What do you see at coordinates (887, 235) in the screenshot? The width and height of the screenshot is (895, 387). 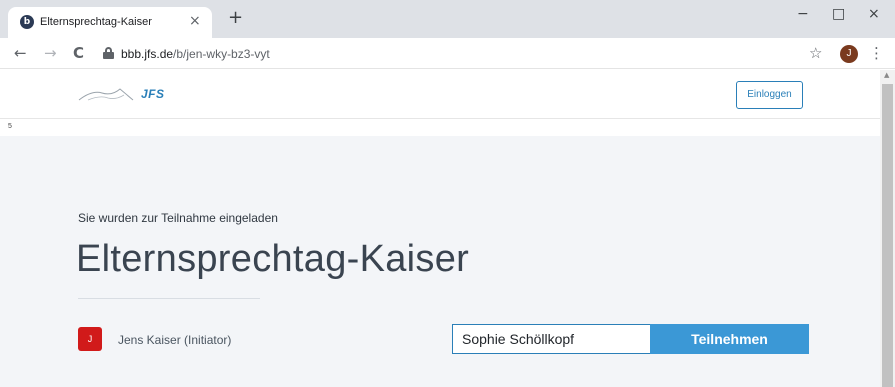 I see `scrollbar-thumb` at bounding box center [887, 235].